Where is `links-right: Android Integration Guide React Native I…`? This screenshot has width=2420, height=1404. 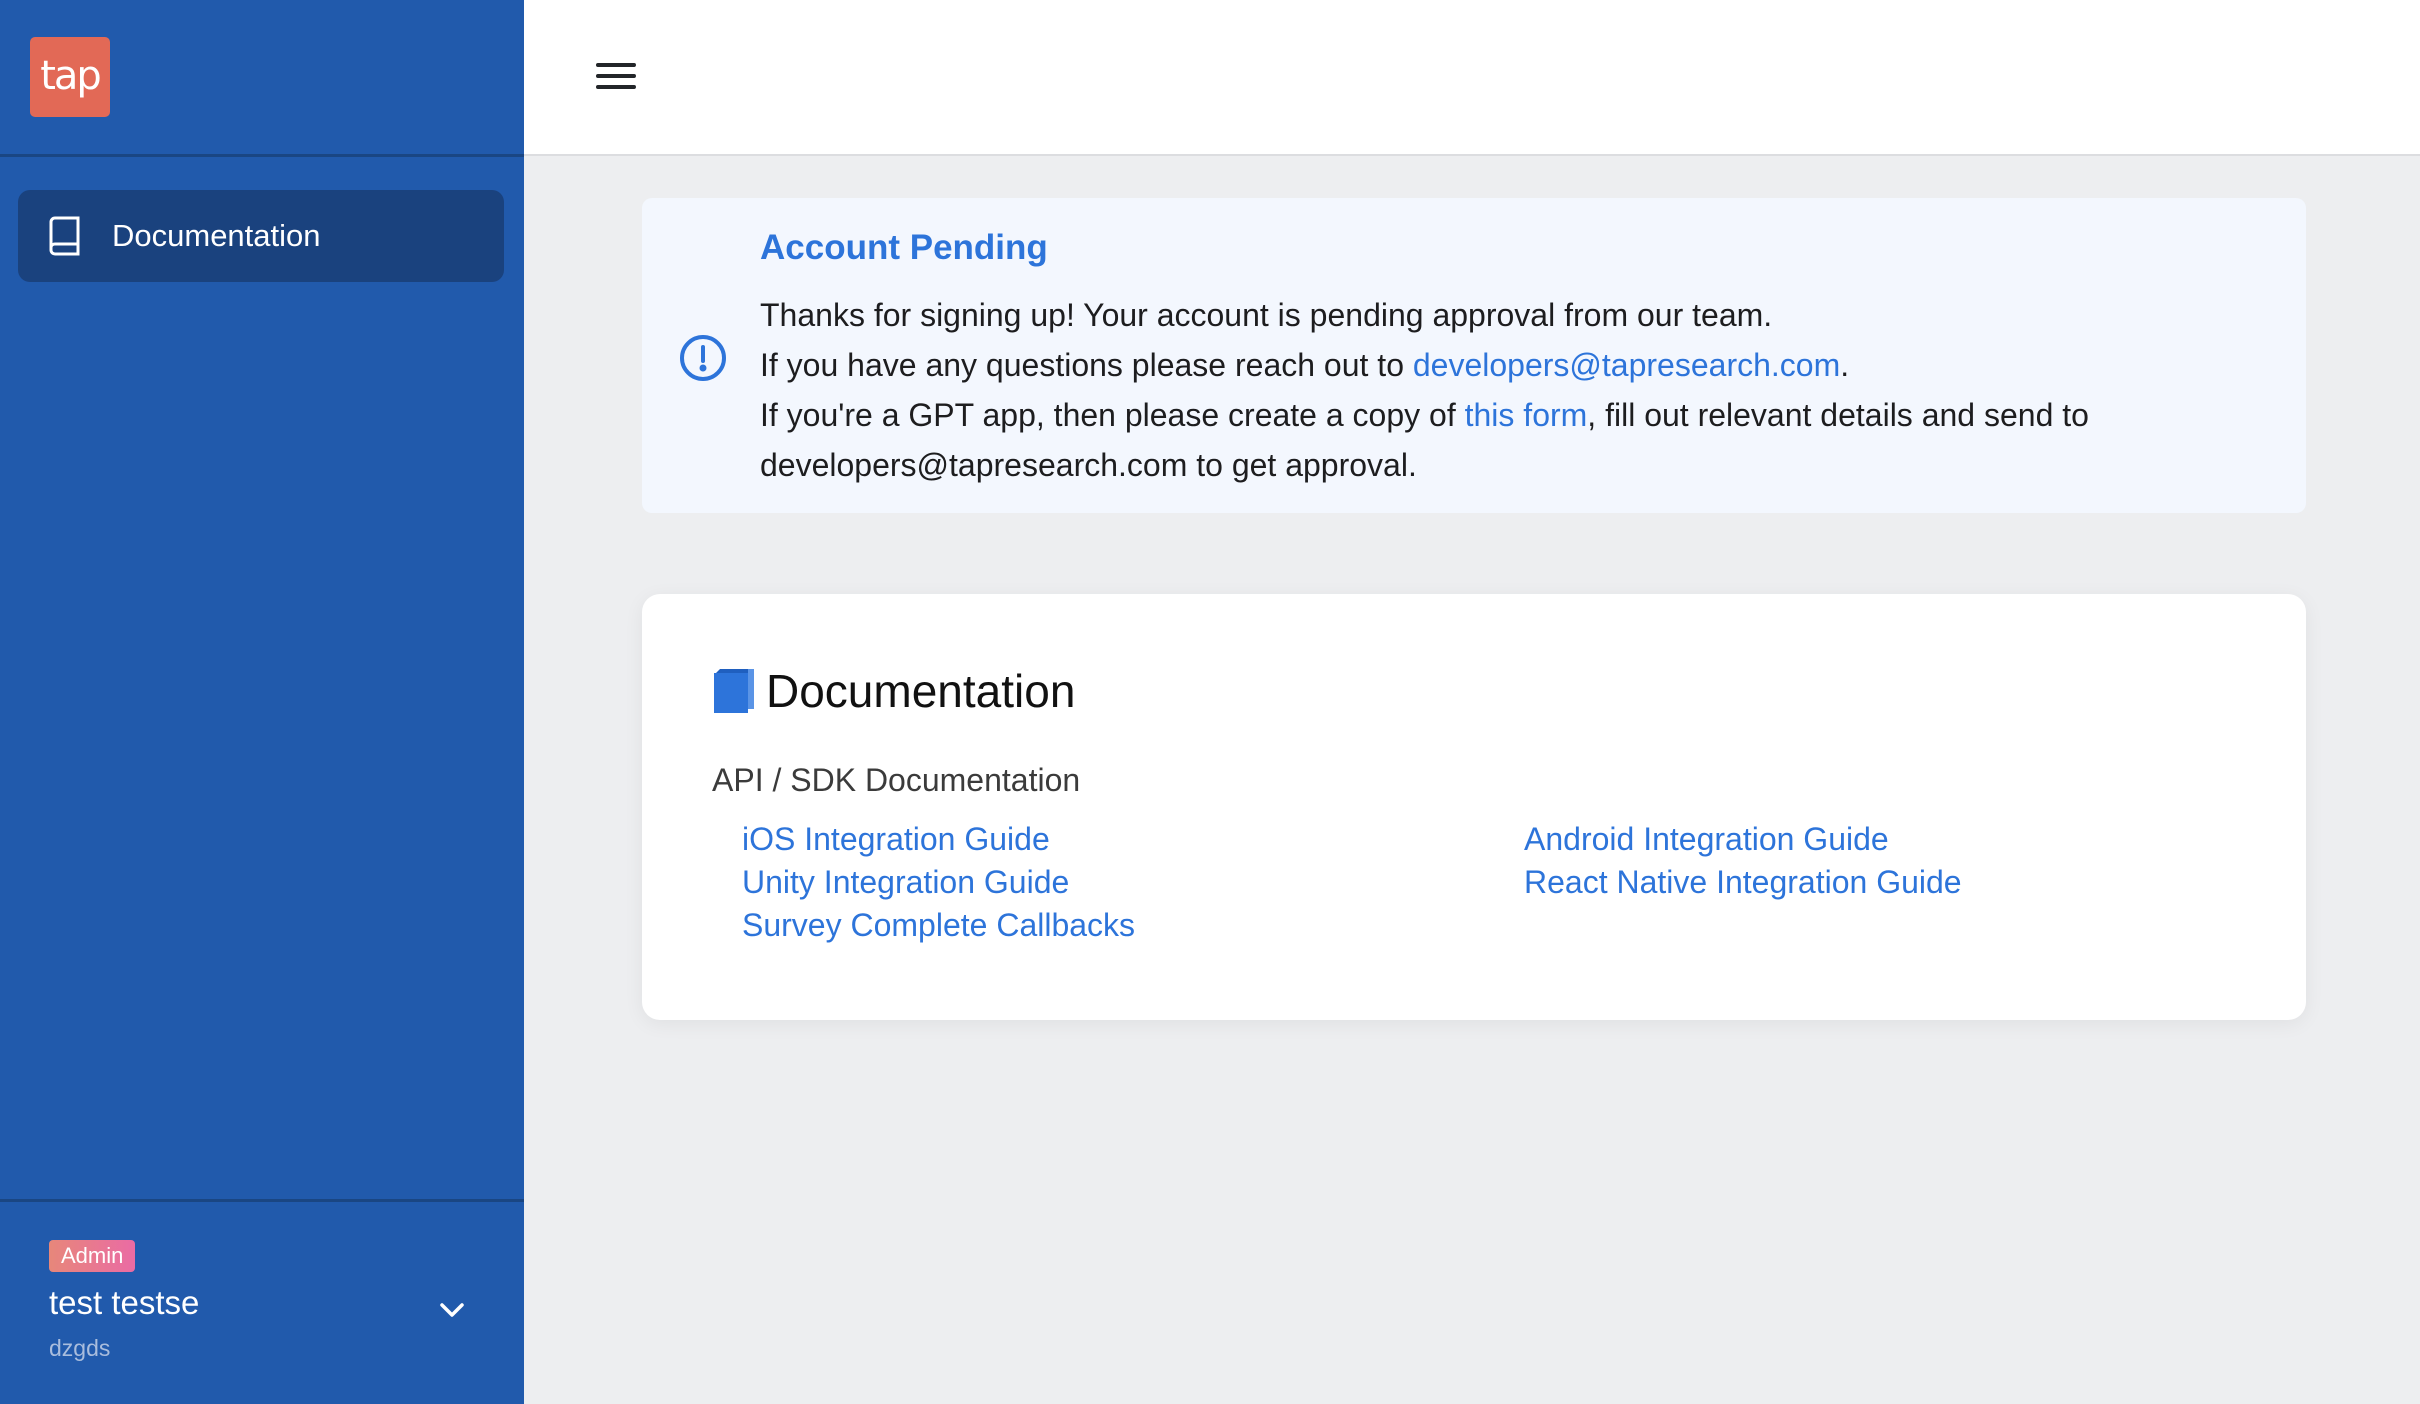
links-right: Android Integration Guide React Native I… is located at coordinates (1743, 861).